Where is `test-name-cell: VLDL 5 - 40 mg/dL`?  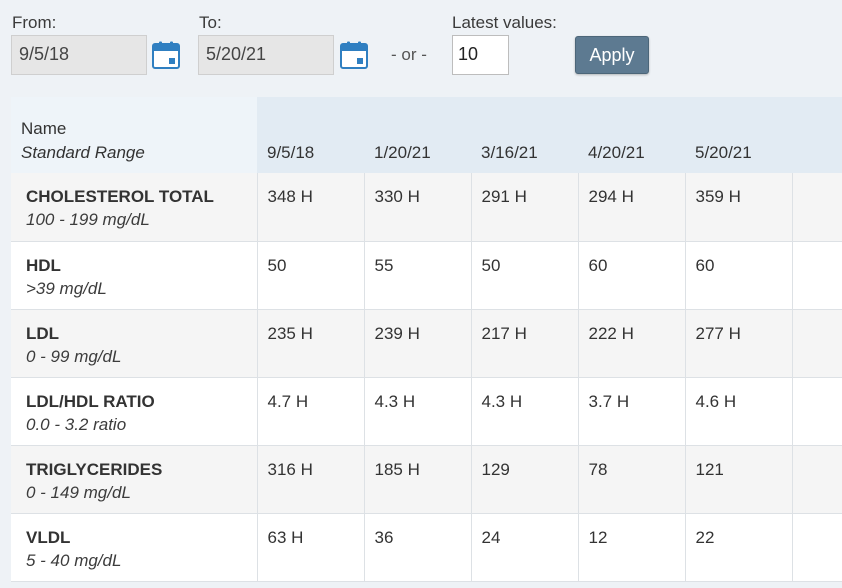 test-name-cell: VLDL 5 - 40 mg/dL is located at coordinates (134, 547).